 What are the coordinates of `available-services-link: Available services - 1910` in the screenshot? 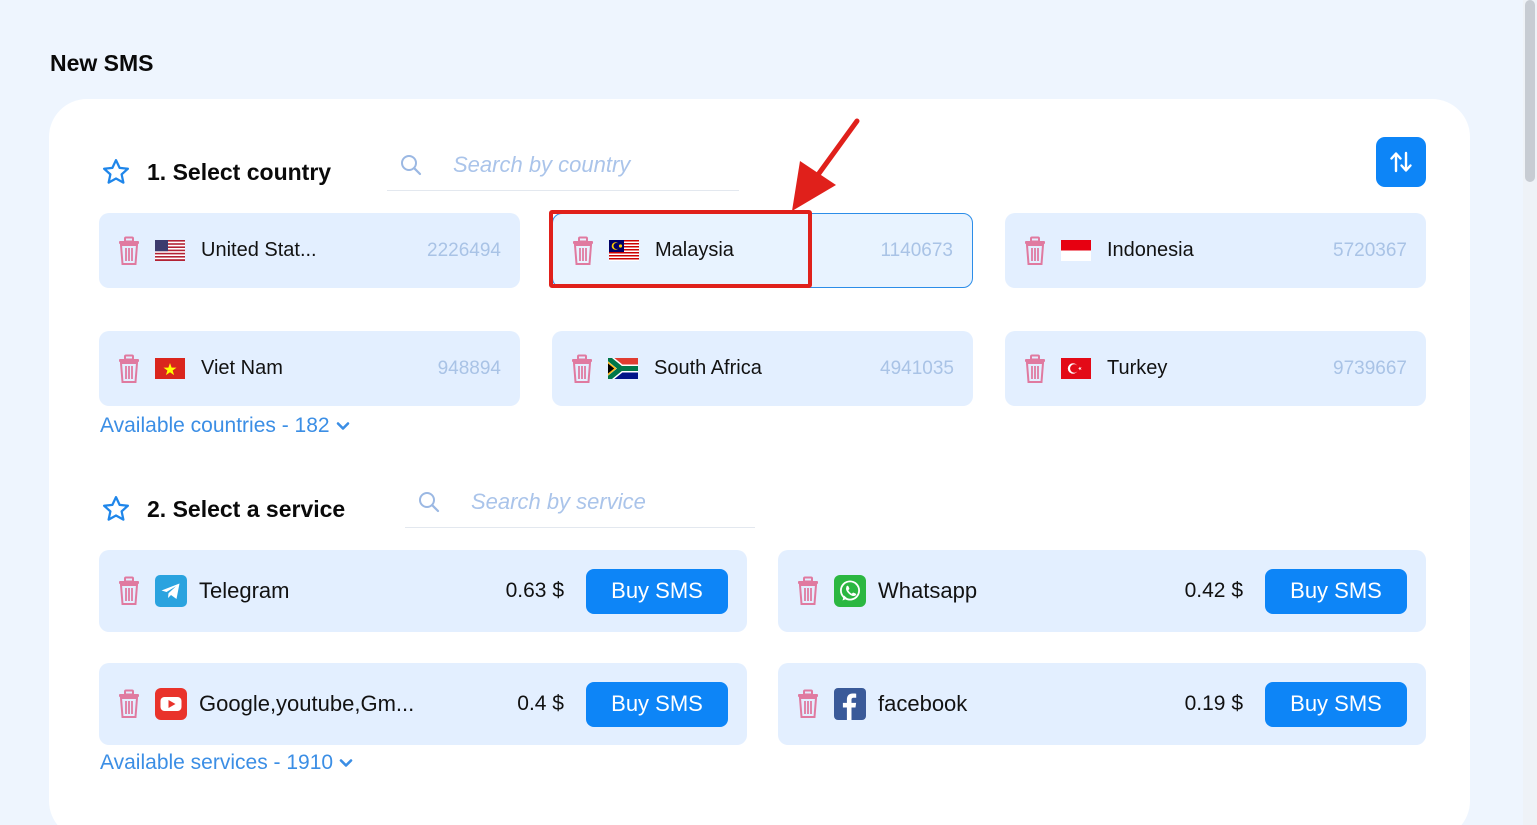 It's located at (226, 763).